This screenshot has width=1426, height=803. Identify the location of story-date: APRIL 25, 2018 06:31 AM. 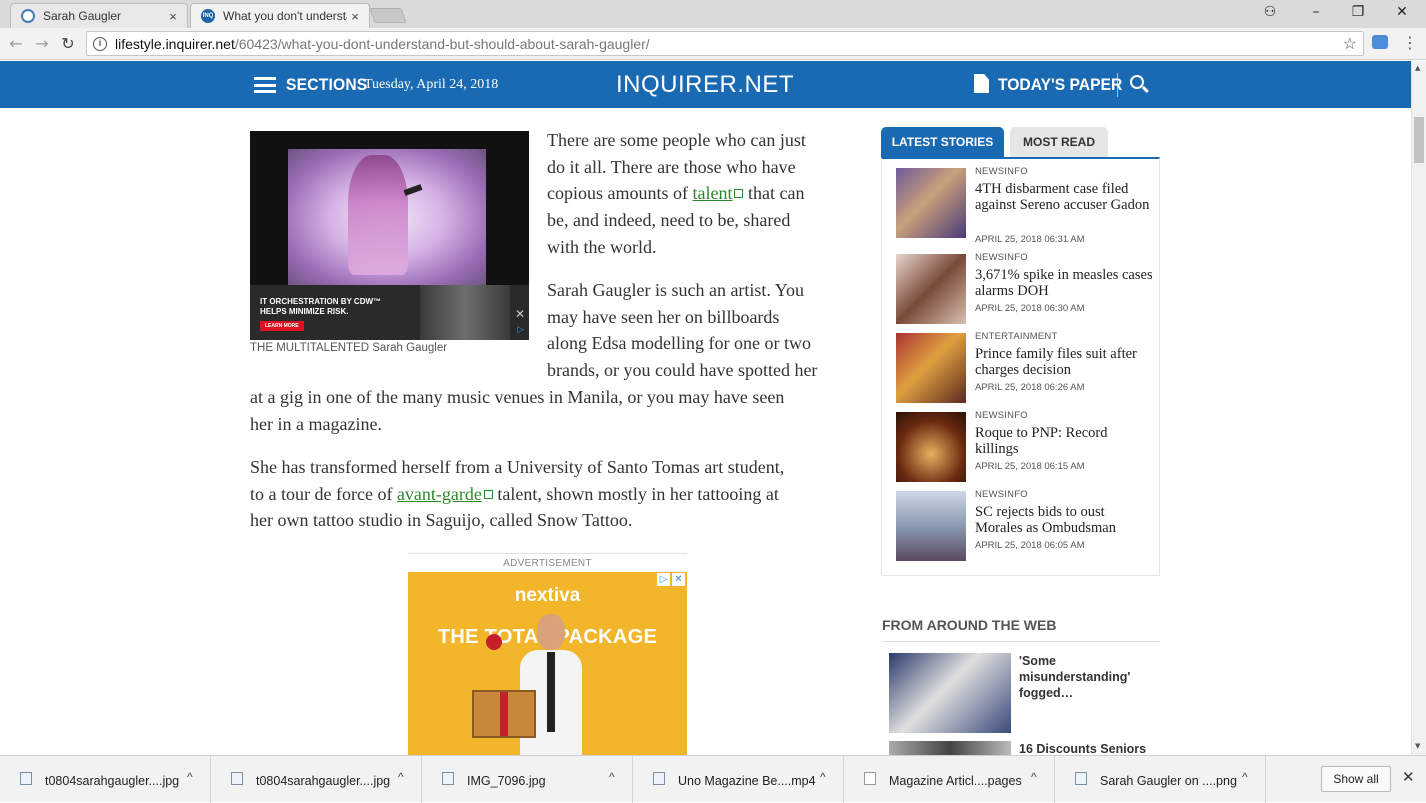
(1030, 239).